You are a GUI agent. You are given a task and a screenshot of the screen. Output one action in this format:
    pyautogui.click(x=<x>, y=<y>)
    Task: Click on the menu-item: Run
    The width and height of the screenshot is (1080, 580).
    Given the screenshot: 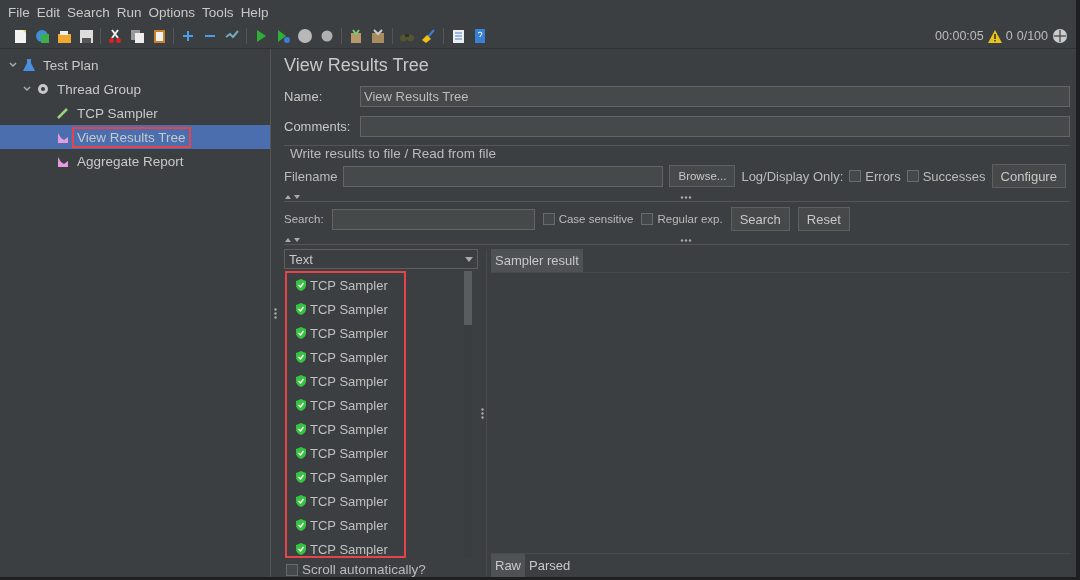 What is the action you would take?
    pyautogui.click(x=129, y=12)
    